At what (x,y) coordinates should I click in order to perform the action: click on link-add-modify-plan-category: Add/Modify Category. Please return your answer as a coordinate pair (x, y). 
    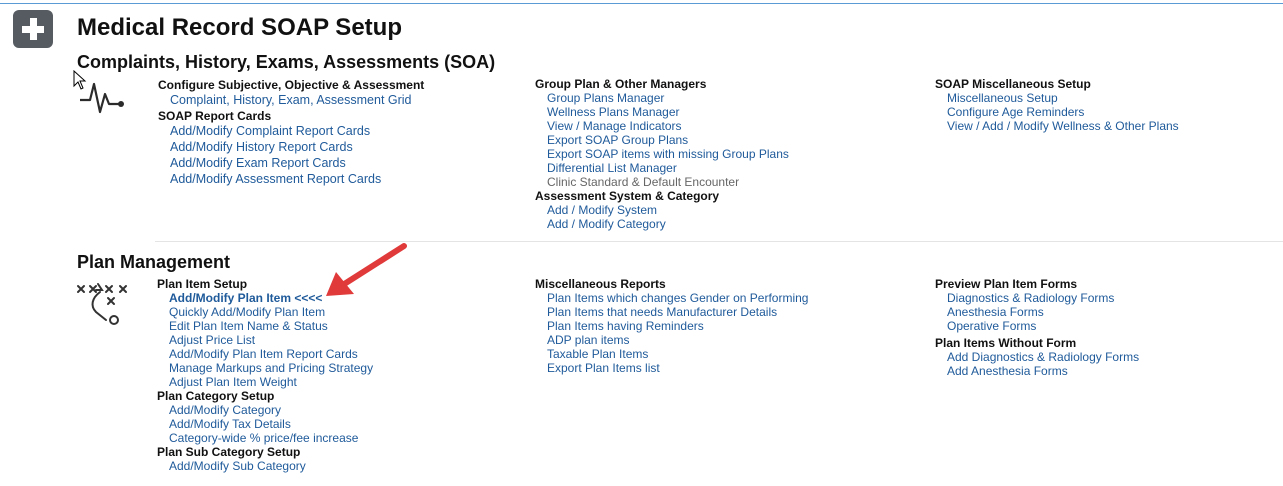
    Looking at the image, I should click on (265, 410).